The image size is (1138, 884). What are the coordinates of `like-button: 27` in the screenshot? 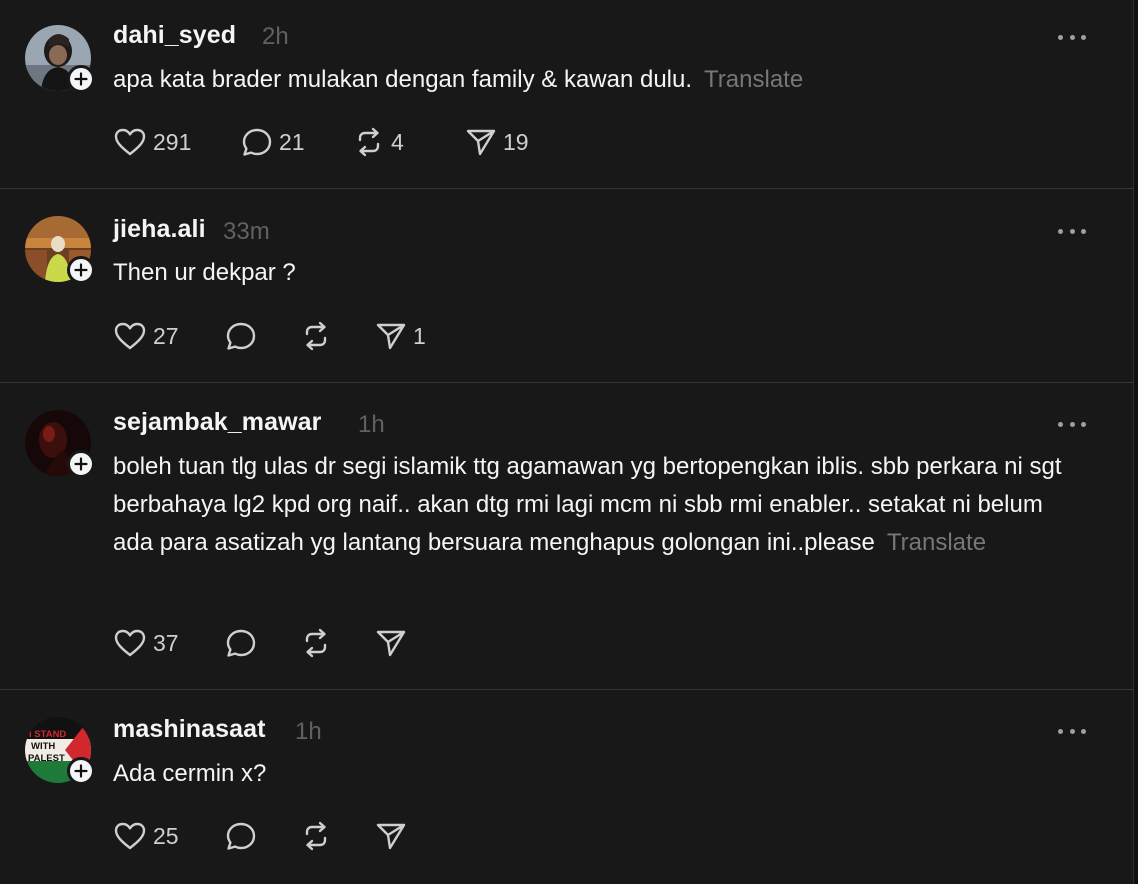 It's located at (169, 336).